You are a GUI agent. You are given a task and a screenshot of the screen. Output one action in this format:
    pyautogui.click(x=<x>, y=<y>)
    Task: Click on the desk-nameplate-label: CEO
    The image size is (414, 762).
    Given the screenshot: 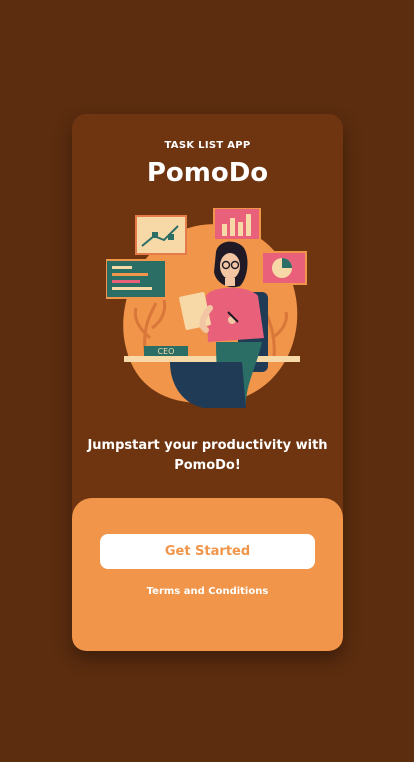 What is the action you would take?
    pyautogui.click(x=166, y=351)
    